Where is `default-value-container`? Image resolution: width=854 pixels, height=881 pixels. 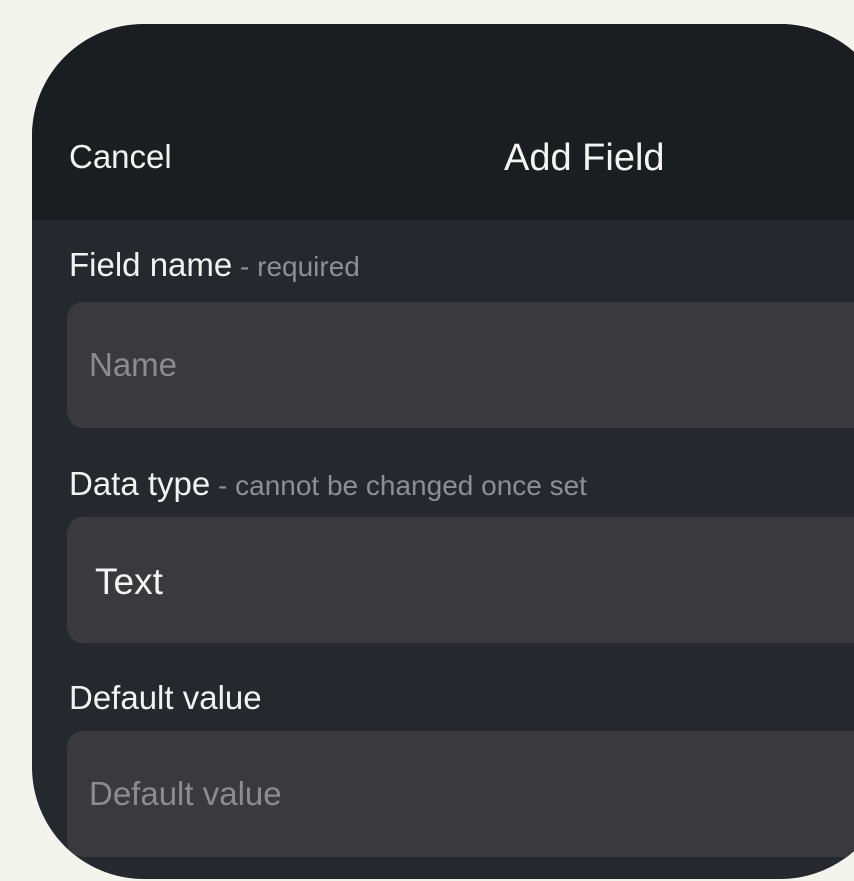 default-value-container is located at coordinates (460, 794).